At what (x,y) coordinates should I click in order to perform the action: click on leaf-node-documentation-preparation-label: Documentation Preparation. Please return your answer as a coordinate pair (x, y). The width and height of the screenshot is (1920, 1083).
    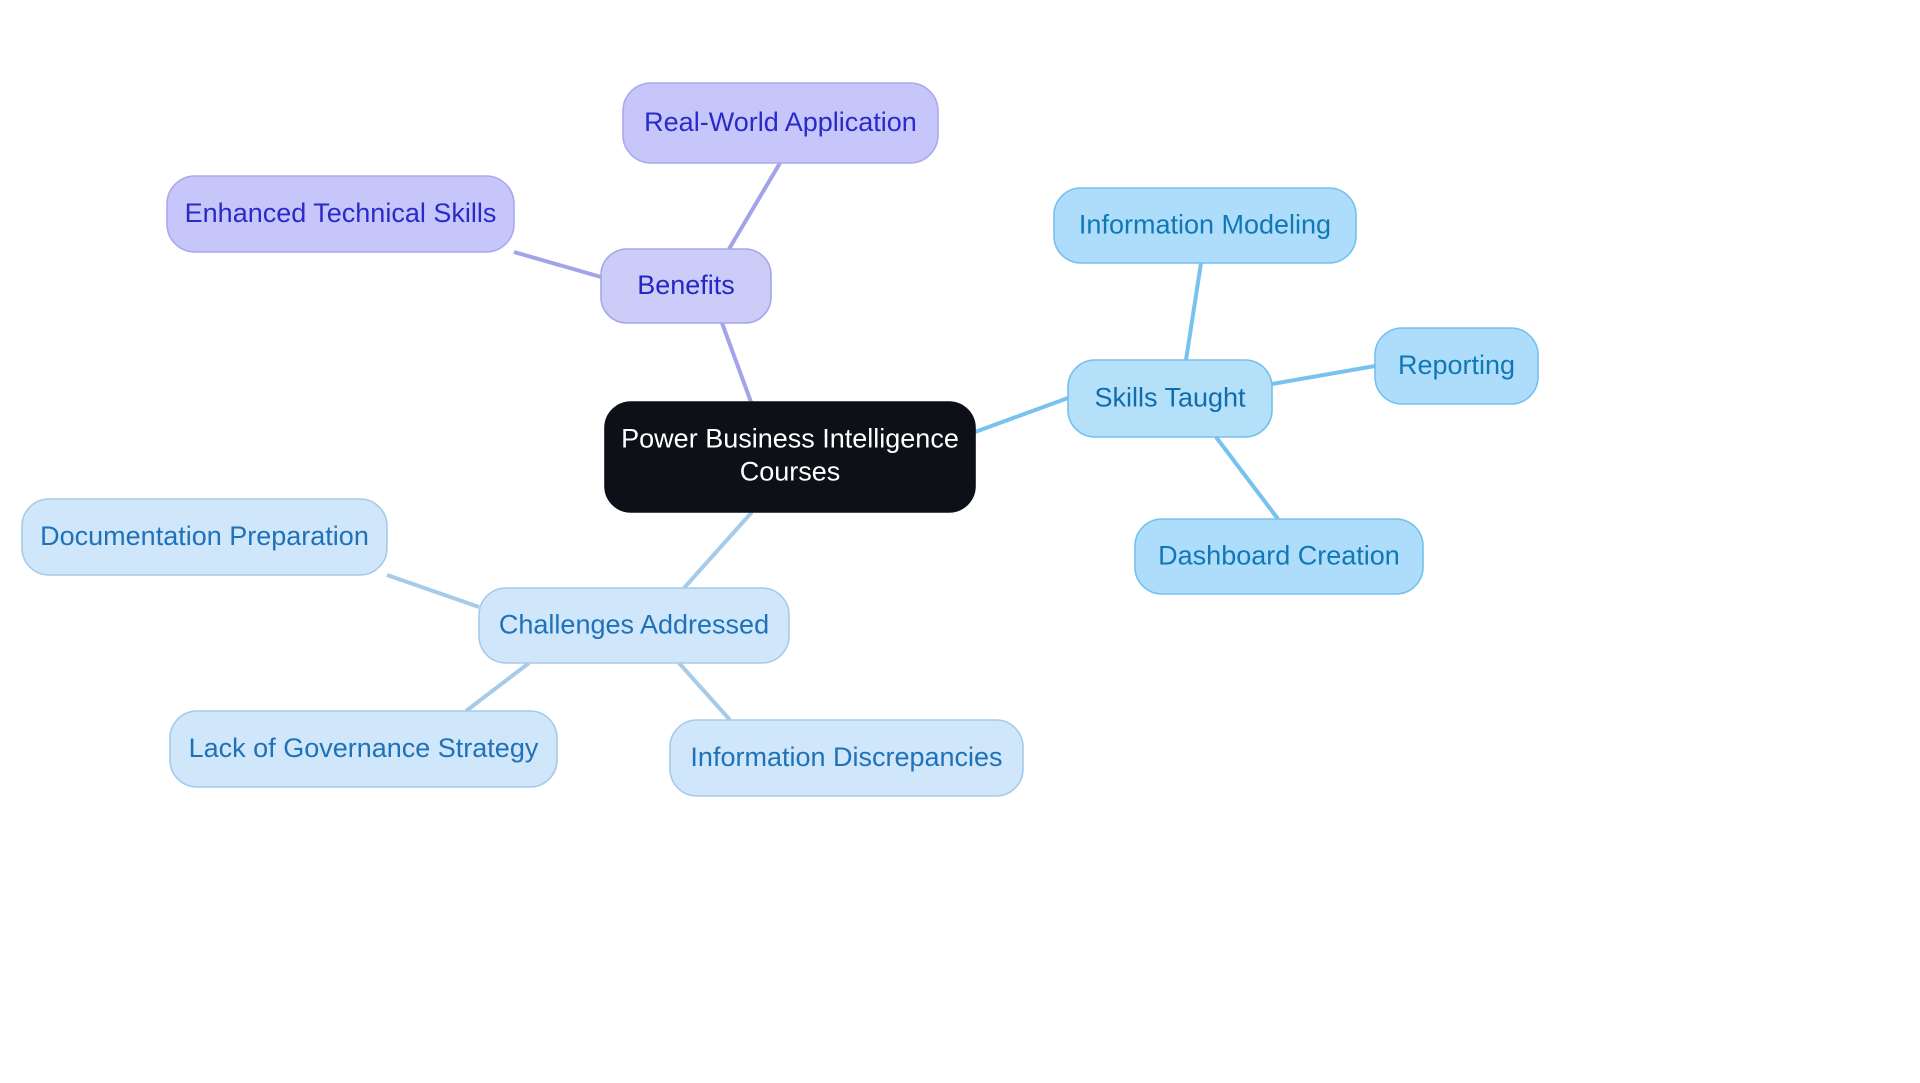
    Looking at the image, I should click on (204, 536).